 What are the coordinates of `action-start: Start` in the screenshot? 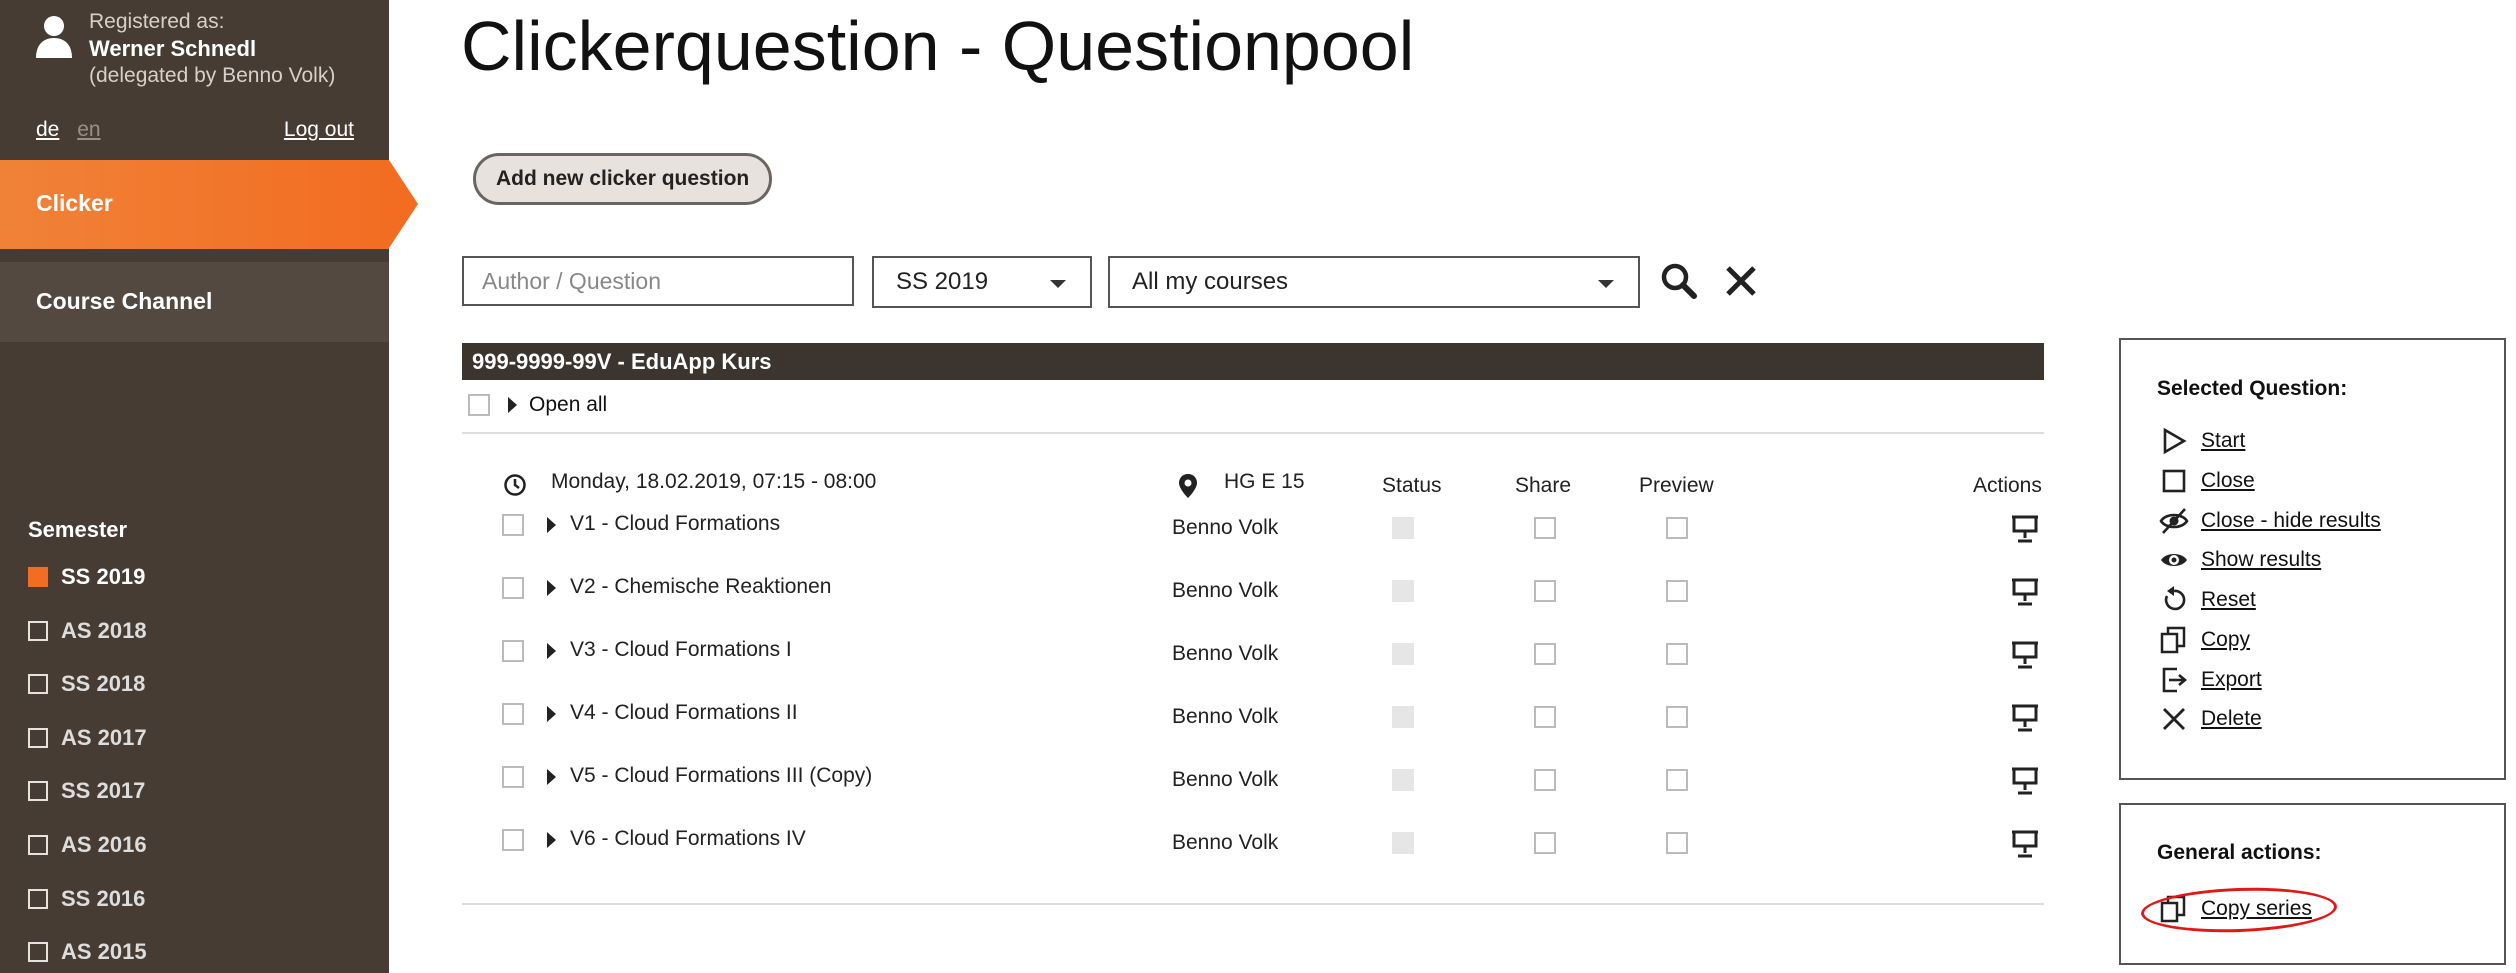 It's located at (2202, 441).